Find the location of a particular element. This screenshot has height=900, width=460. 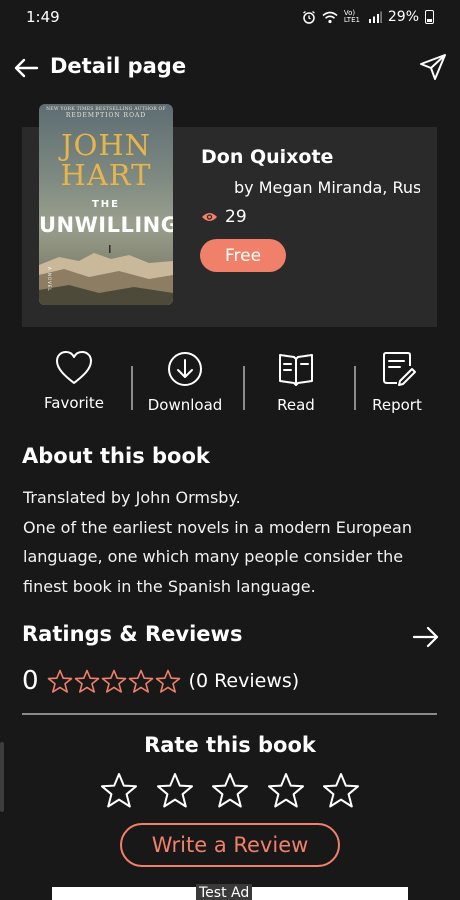

about-line: finest book in the Spanish language. is located at coordinates (169, 586).